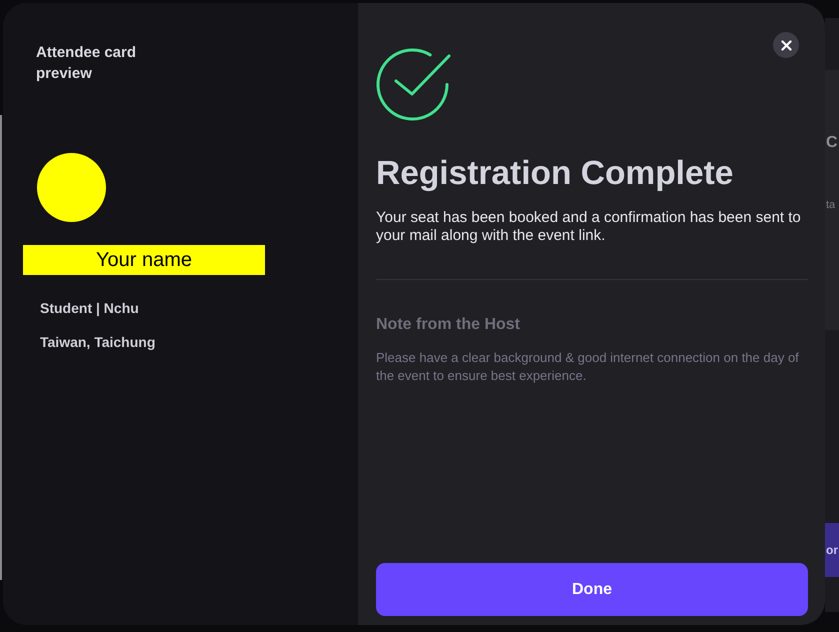  I want to click on confirmation-message: Your seat has been booked and a confirmation has been sent to your mail along with the event link., so click(589, 227).